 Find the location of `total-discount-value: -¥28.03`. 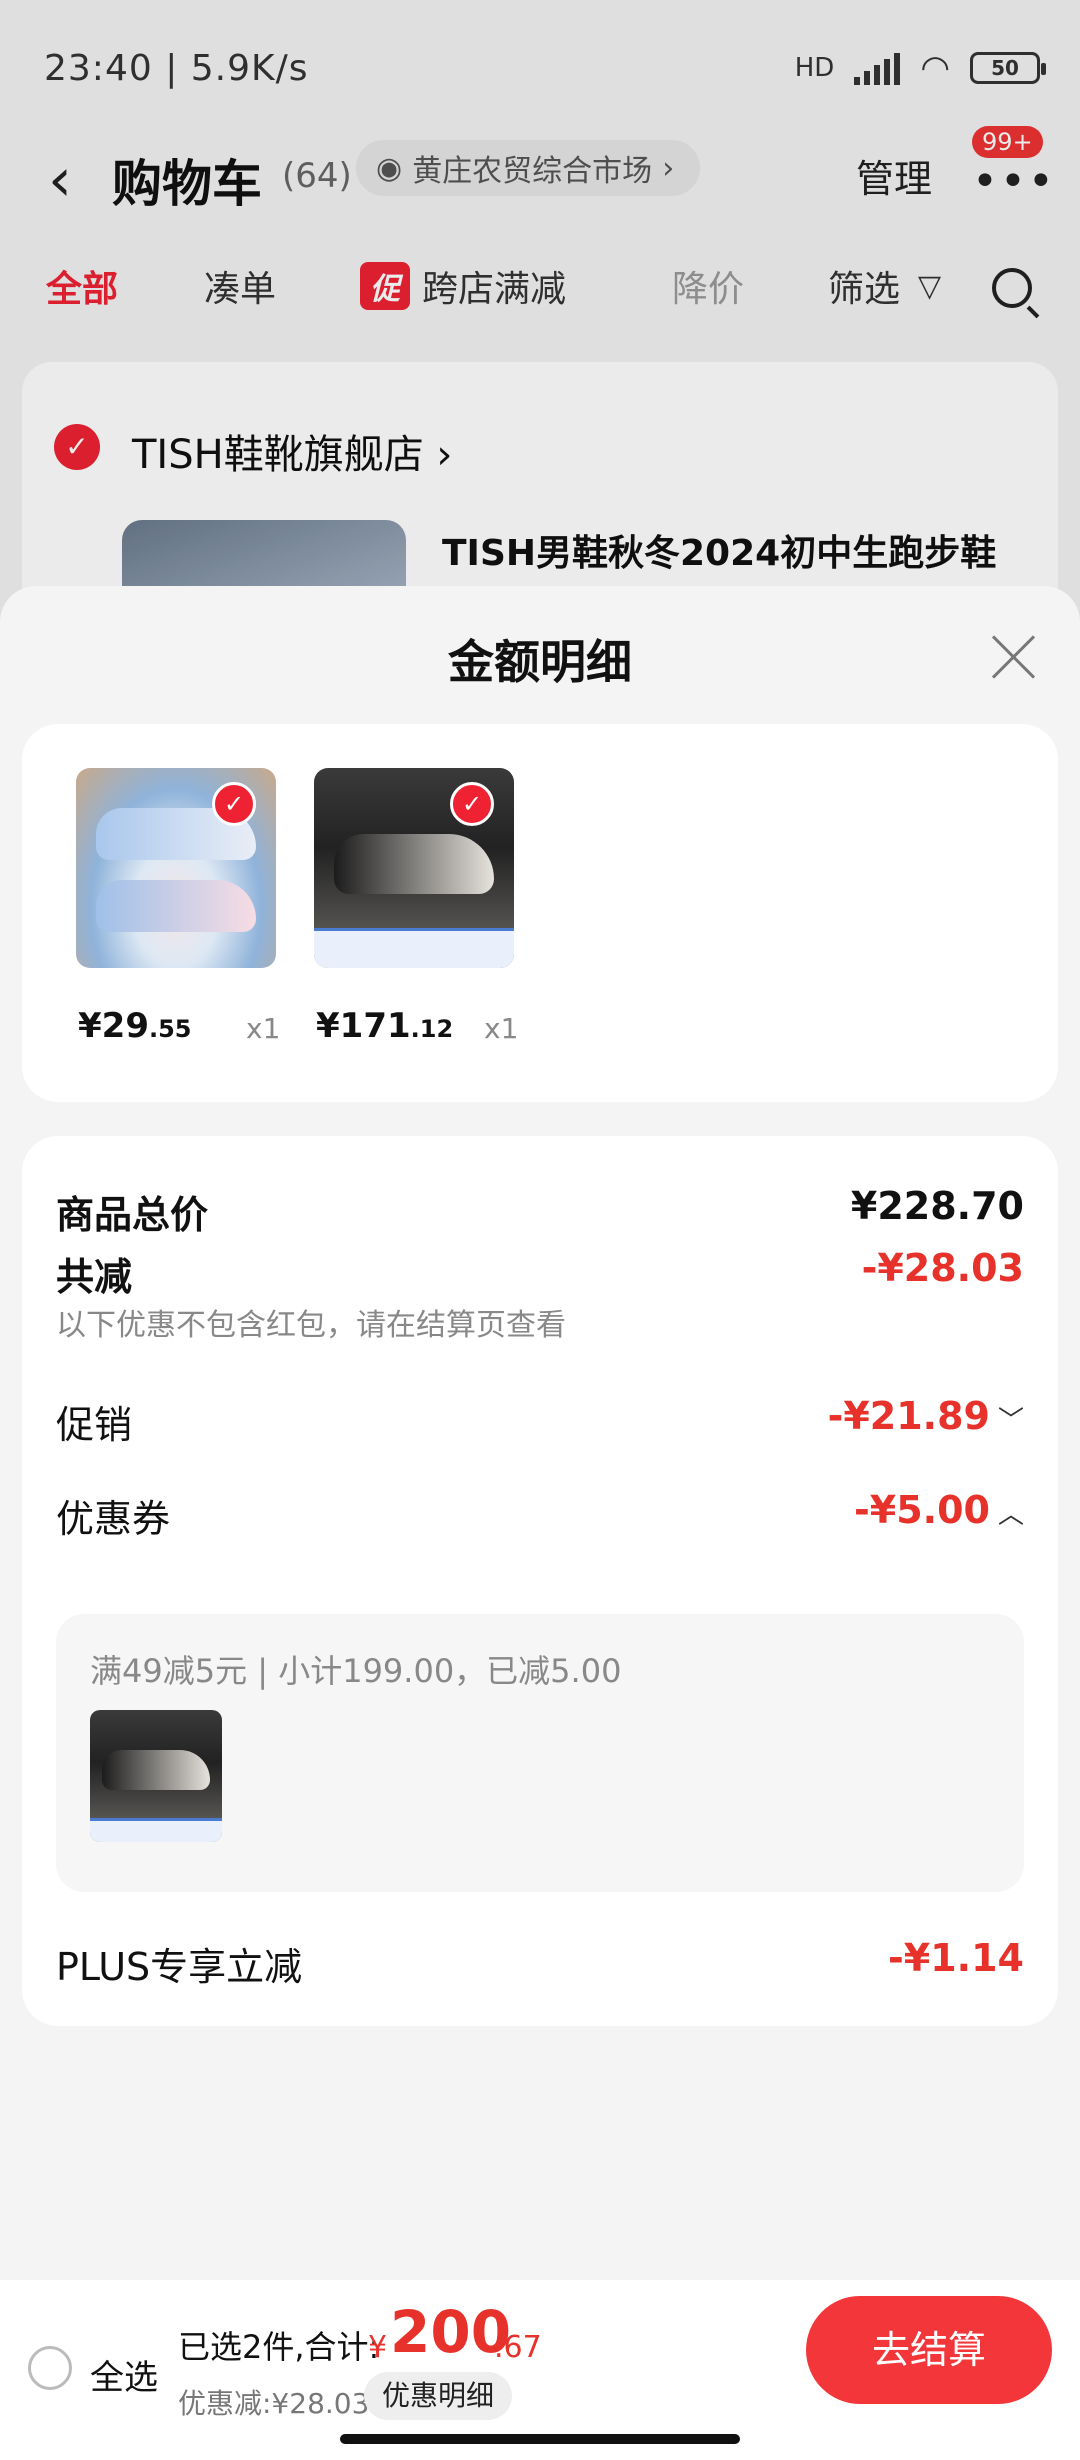

total-discount-value: -¥28.03 is located at coordinates (942, 1268).